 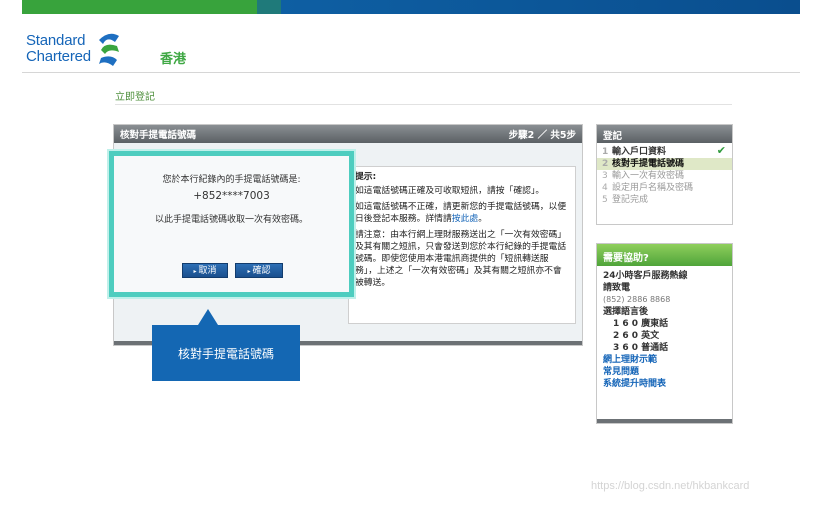 I want to click on logo-mark-icon, so click(x=108, y=49).